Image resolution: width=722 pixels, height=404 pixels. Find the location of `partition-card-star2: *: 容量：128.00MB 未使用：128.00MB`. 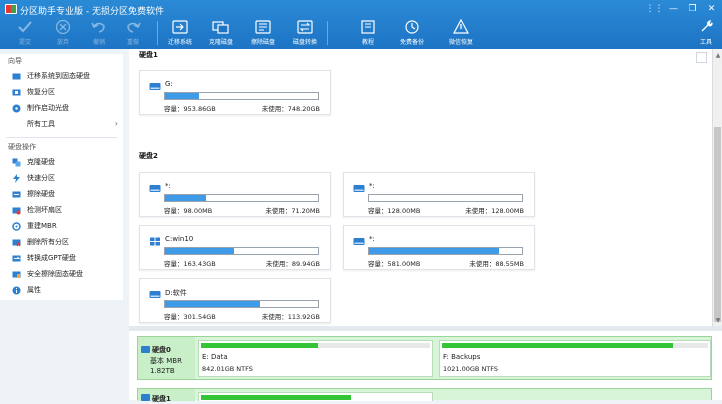

partition-card-star2: *: 容量：128.00MB 未使用：128.00MB is located at coordinates (439, 194).